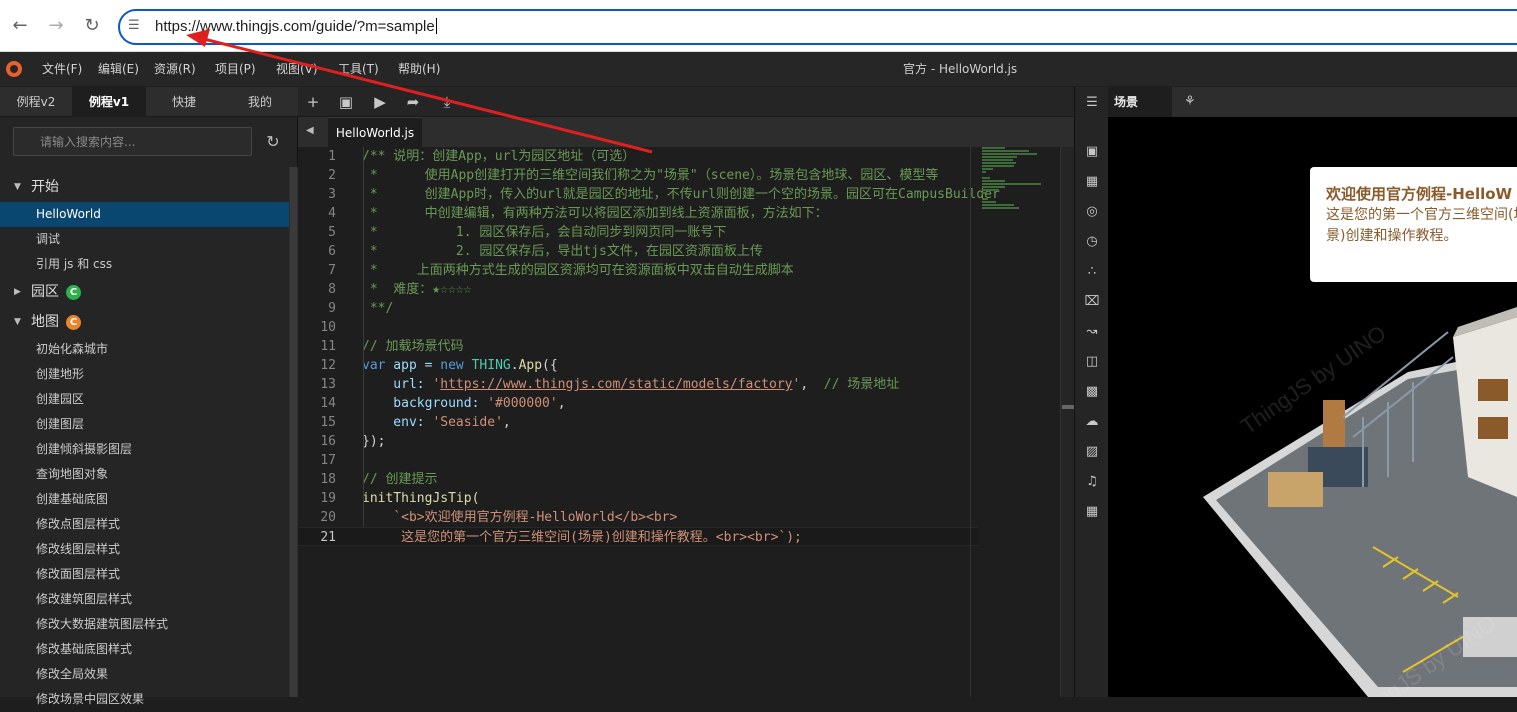  I want to click on back-arrow-icon: ←, so click(20, 26).